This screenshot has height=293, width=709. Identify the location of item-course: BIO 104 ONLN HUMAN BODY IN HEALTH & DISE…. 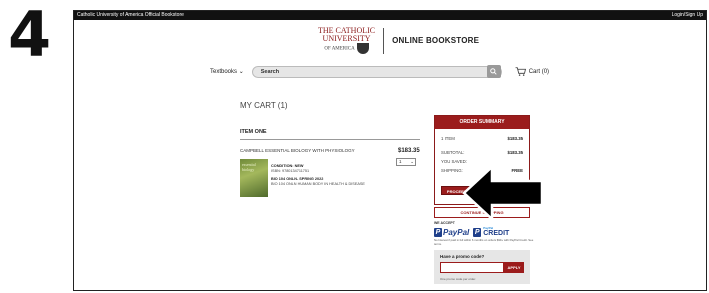
(318, 184).